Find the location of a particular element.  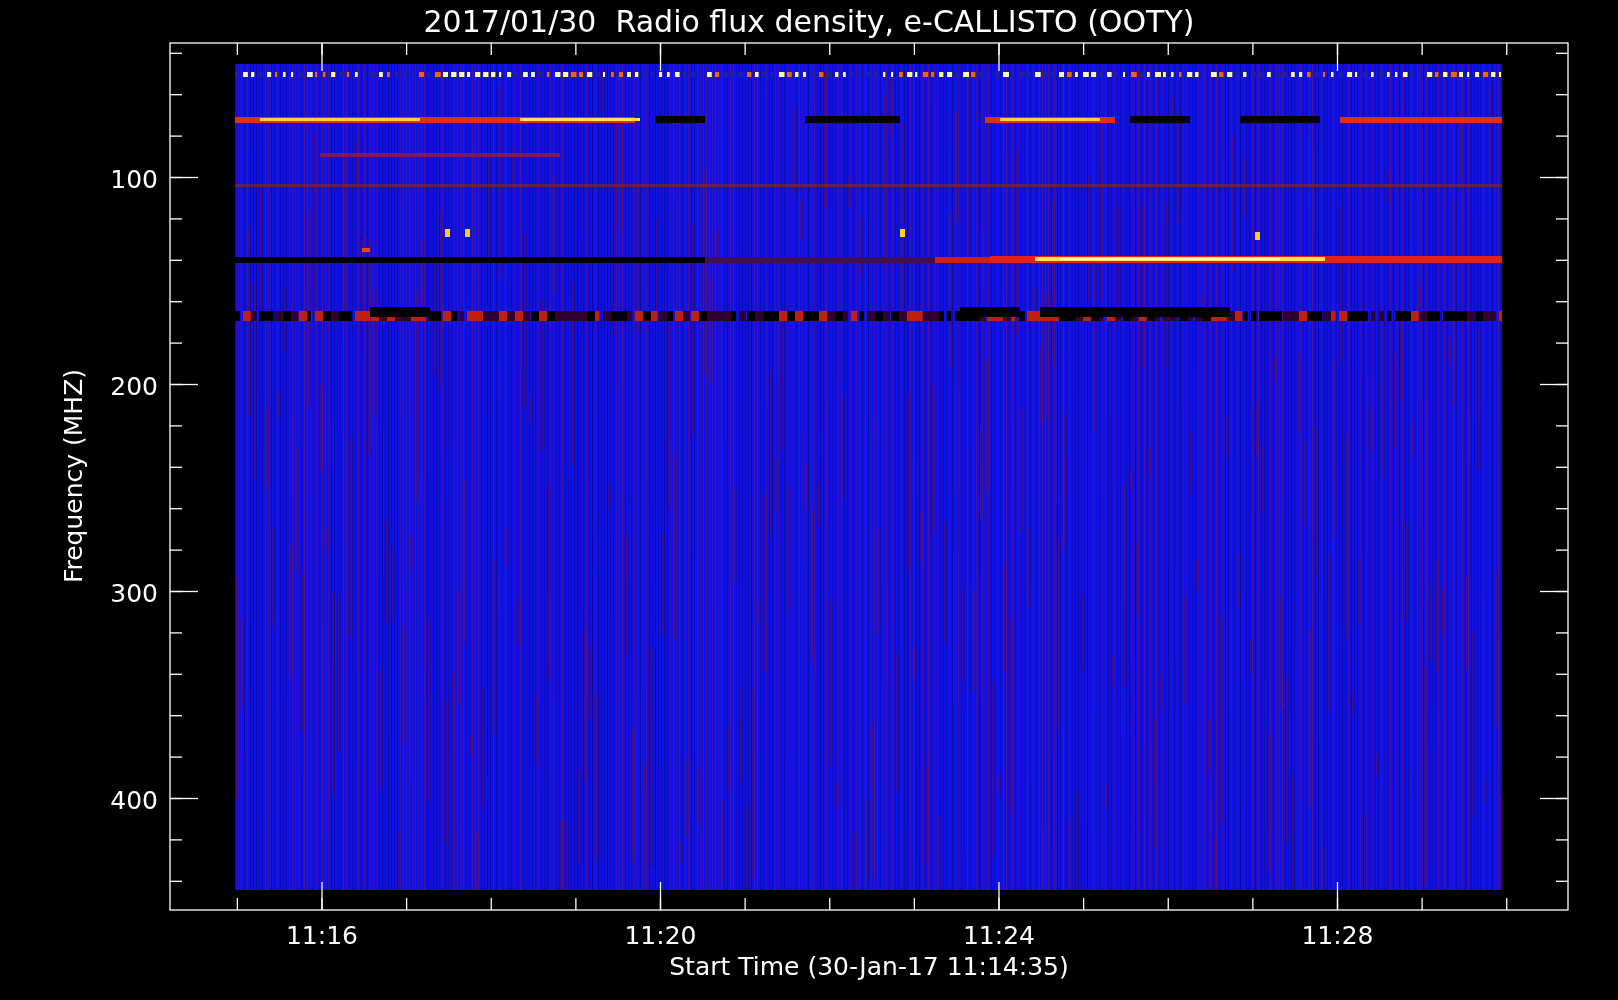

x-tick-label: 11:28 is located at coordinates (1337, 935).